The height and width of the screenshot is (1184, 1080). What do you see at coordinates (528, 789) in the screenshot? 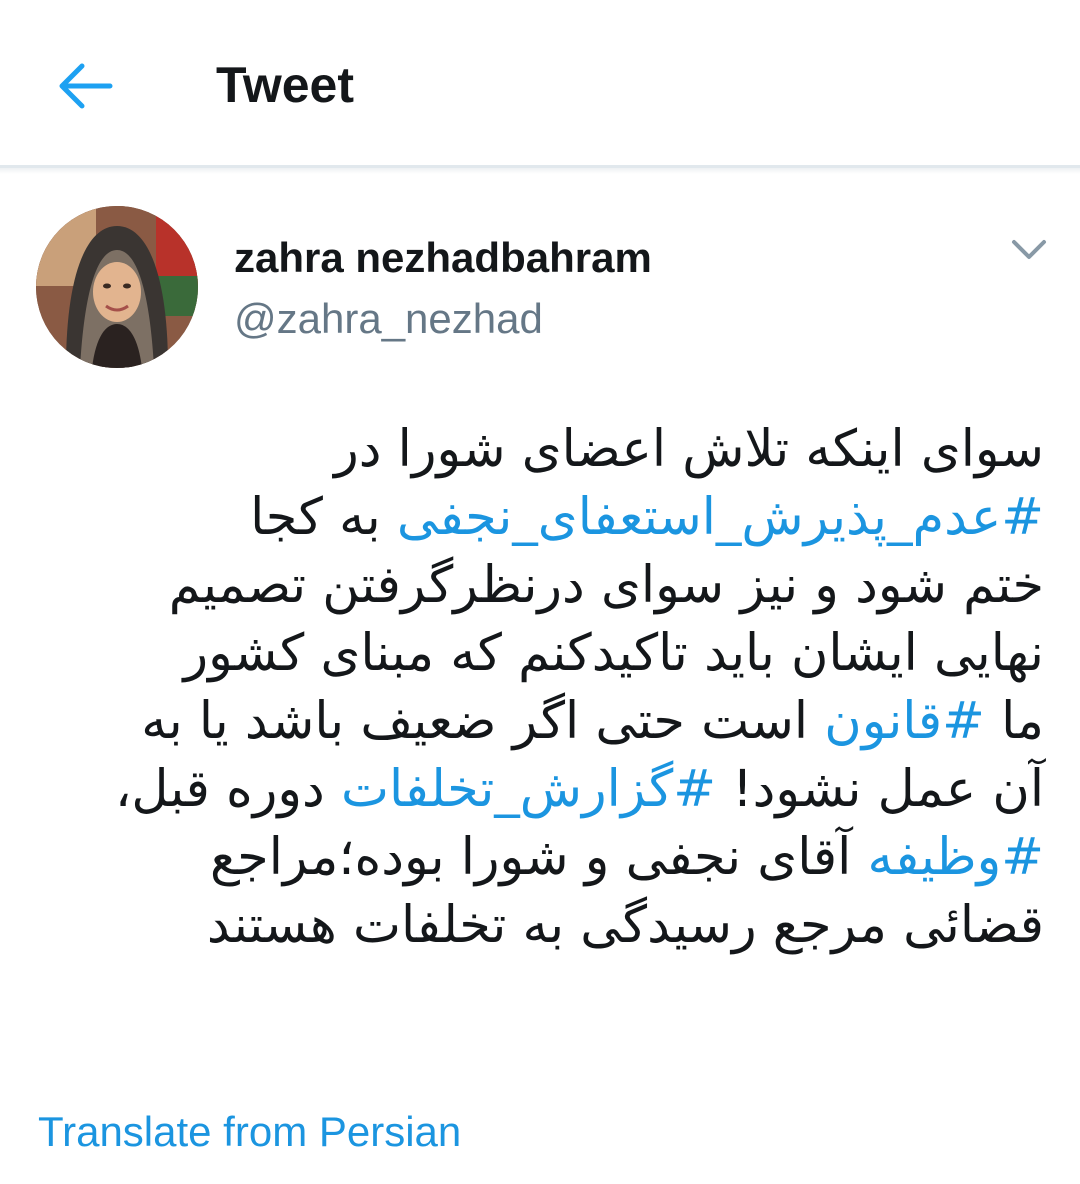
I see `hashtag-link: #گزارش_تخلفات` at bounding box center [528, 789].